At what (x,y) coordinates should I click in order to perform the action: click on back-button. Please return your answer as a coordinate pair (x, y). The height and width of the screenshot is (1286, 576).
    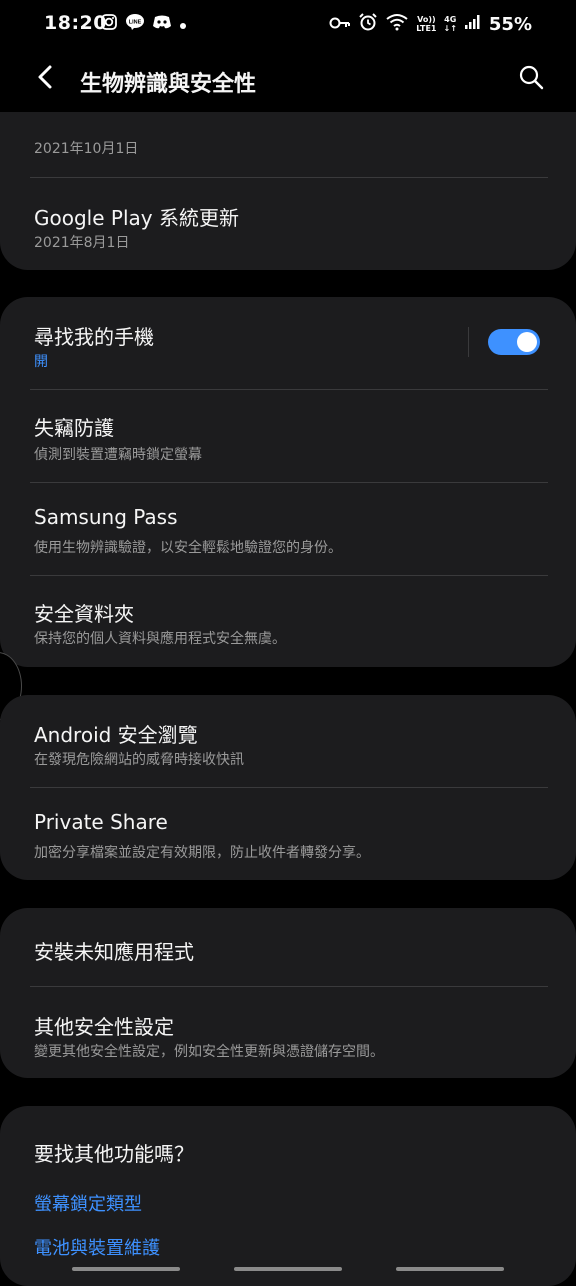
    Looking at the image, I should click on (45, 79).